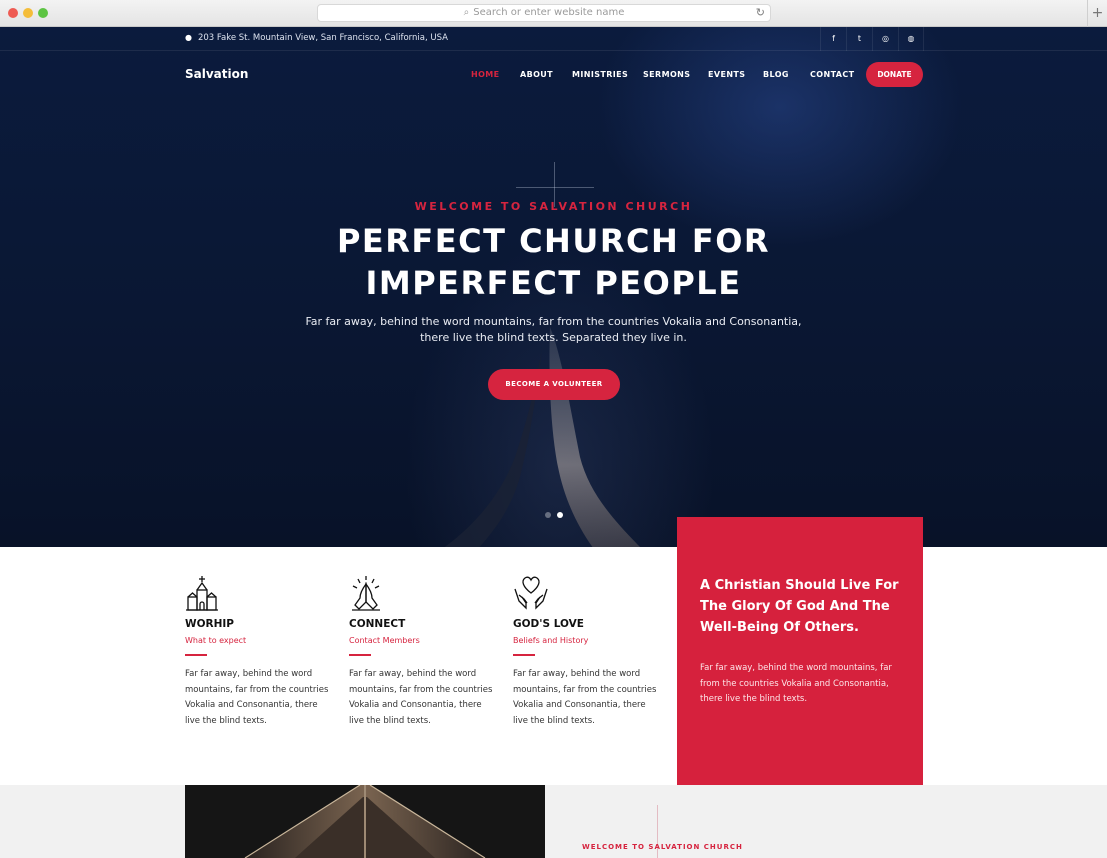 The image size is (1107, 858). Describe the element at coordinates (550, 640) in the screenshot. I see `feature-subtitle-link: Beliefs and History` at that location.